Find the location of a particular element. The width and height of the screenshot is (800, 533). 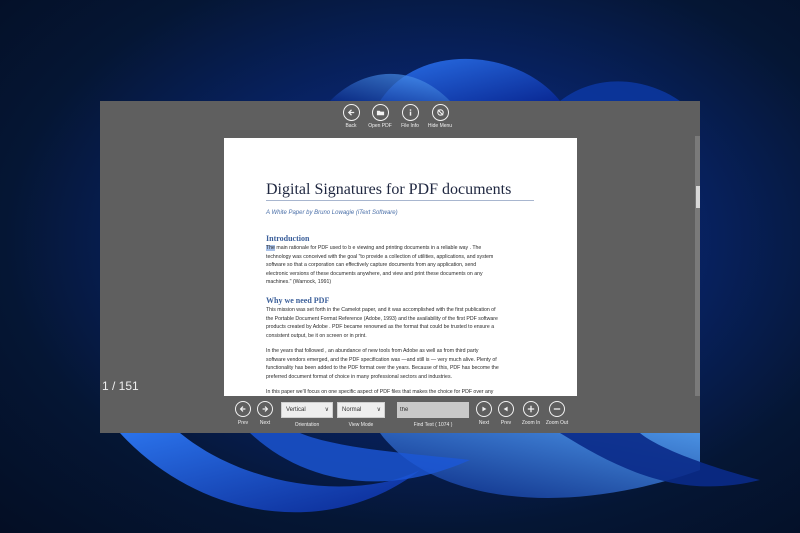

view-mode-select: Normal ∨ is located at coordinates (361, 410).